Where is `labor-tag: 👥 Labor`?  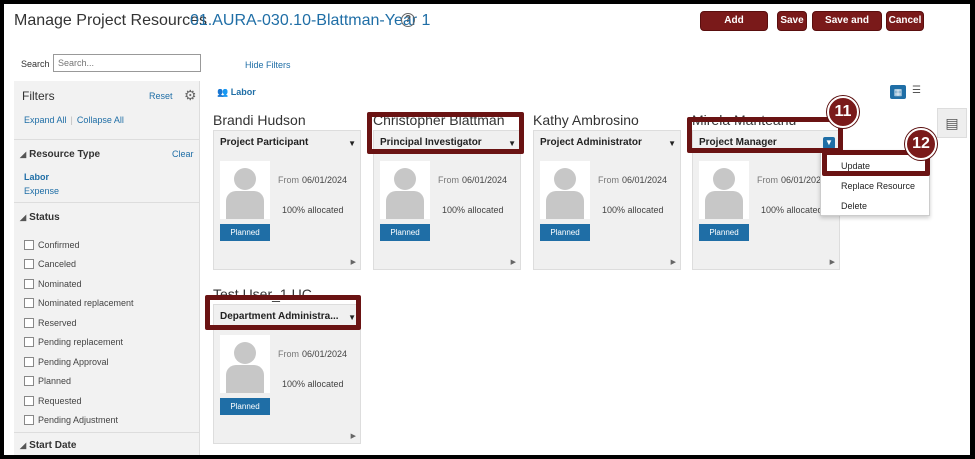 labor-tag: 👥 Labor is located at coordinates (236, 92).